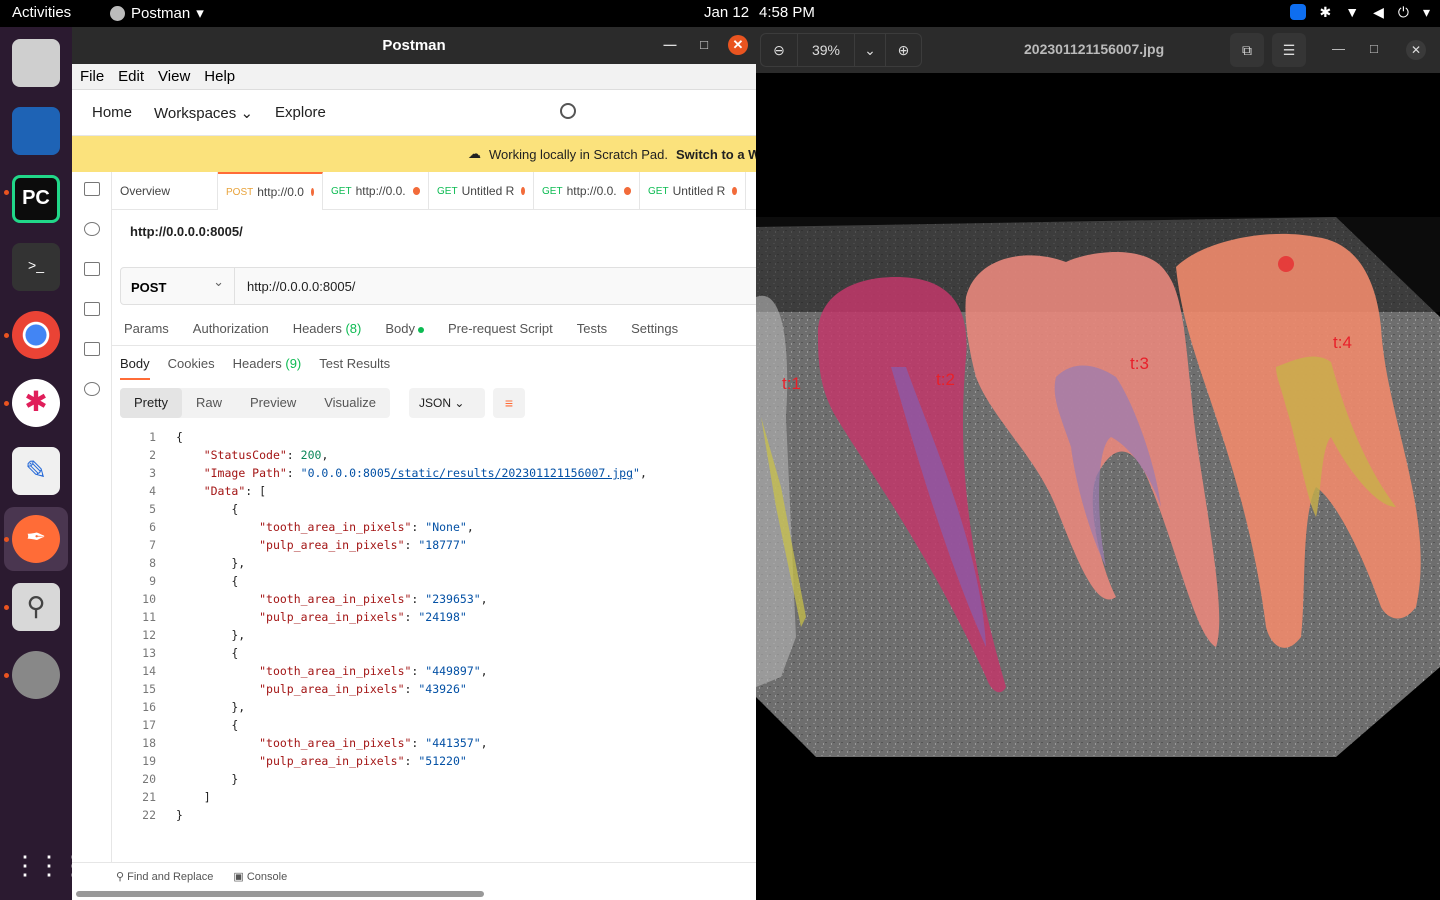  I want to click on json-value: 200, so click(311, 455).